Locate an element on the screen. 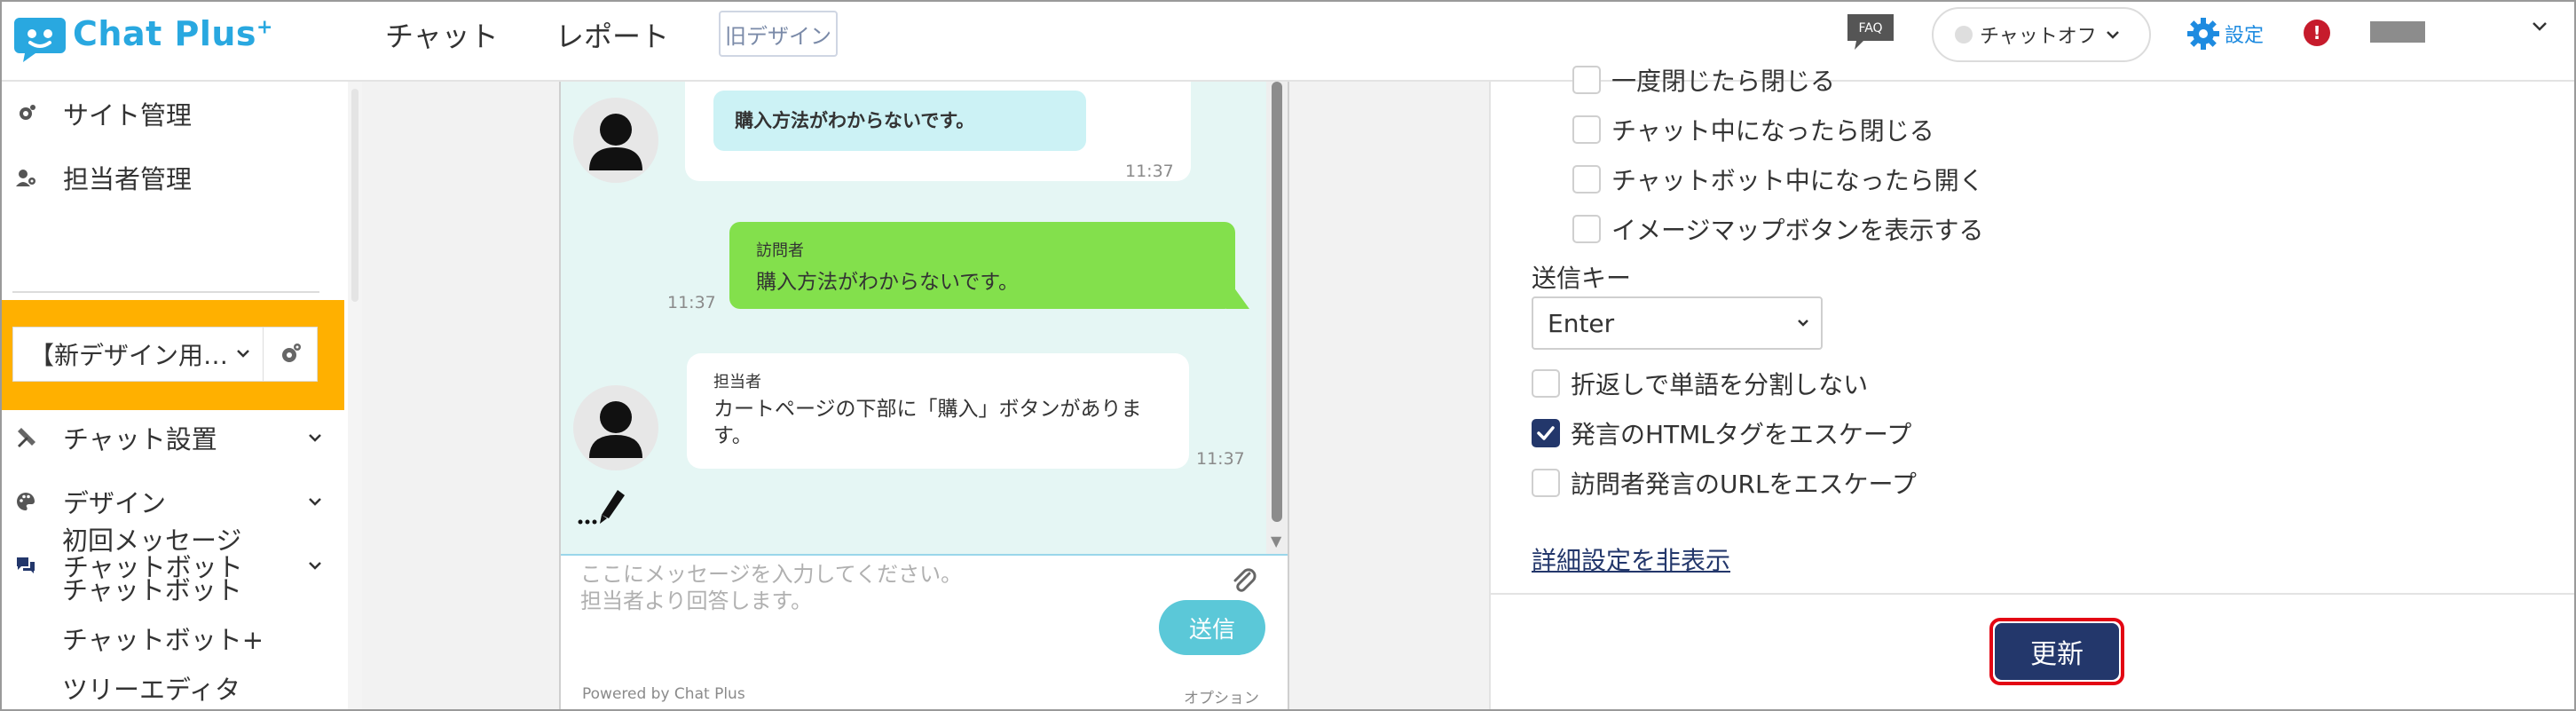 This screenshot has width=2576, height=711. chat-bubbles-icon is located at coordinates (25, 565).